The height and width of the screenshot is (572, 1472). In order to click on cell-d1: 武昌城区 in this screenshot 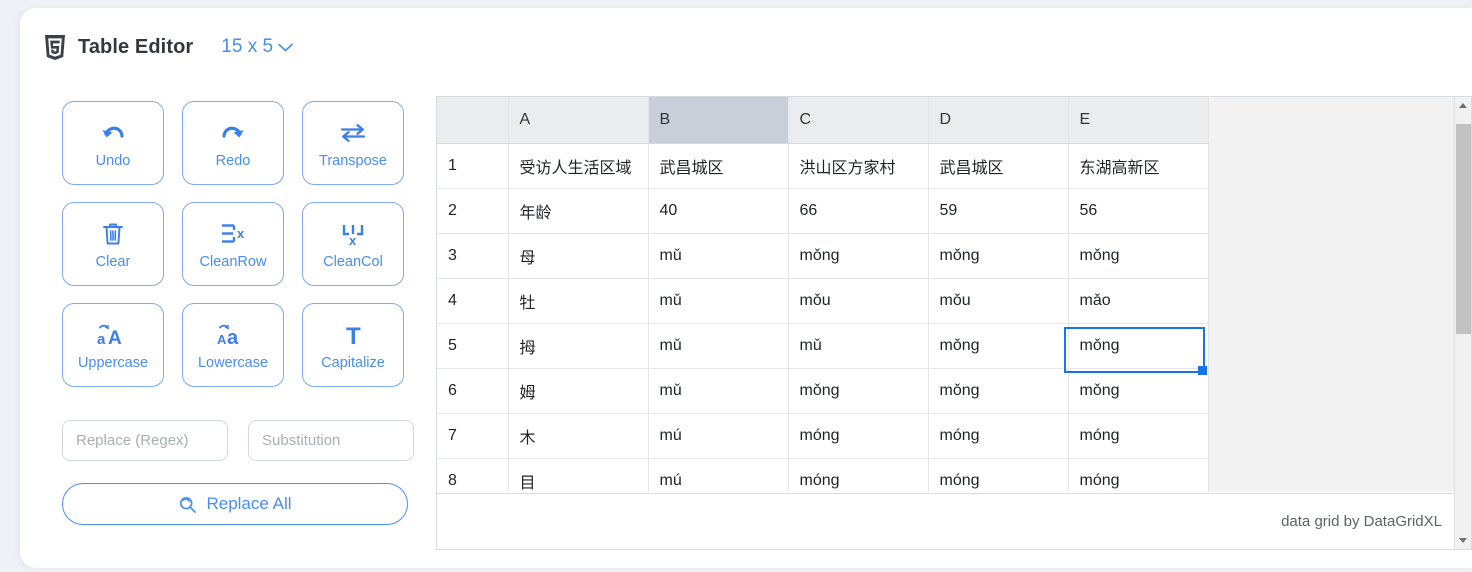, I will do `click(998, 166)`.